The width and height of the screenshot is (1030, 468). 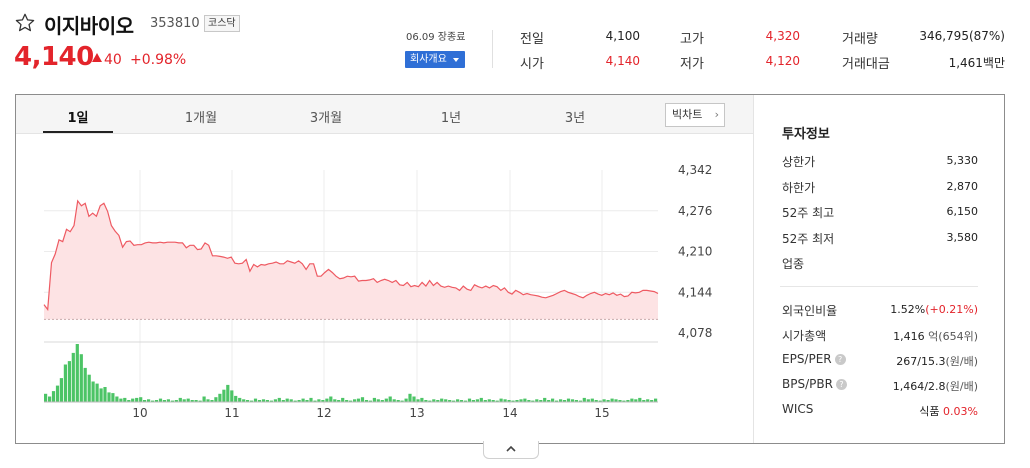 I want to click on lower-limit-value: 2,870, so click(x=962, y=186).